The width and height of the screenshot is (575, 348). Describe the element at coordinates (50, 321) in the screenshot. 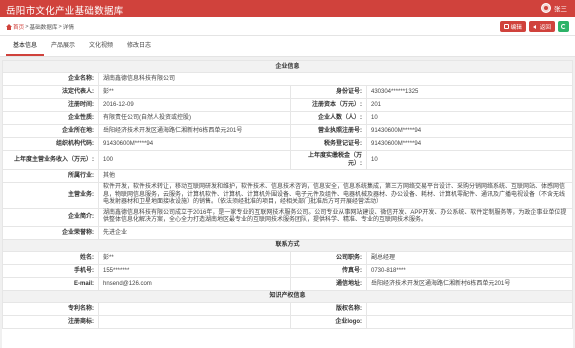

I see `field-label: 注册商标:` at that location.